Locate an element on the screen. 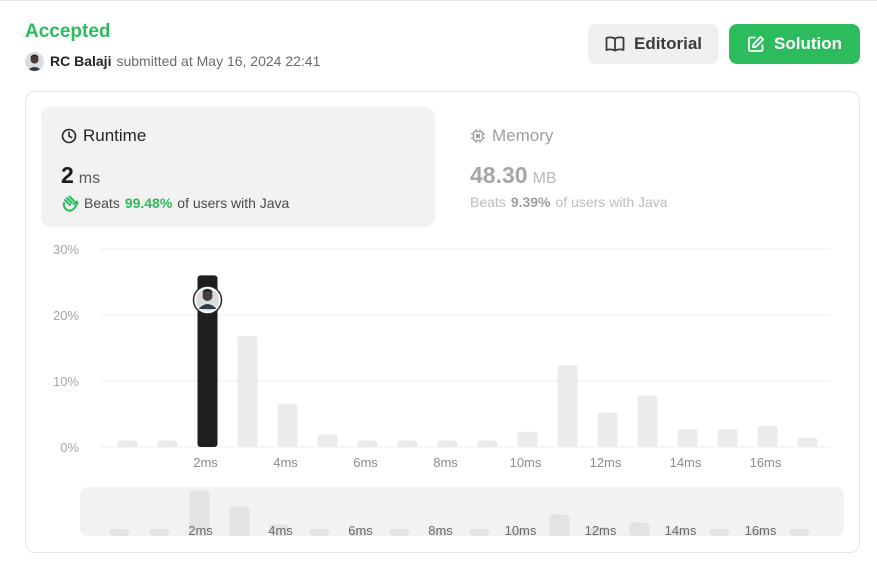 This screenshot has width=877, height=565. avatar is located at coordinates (34, 61).